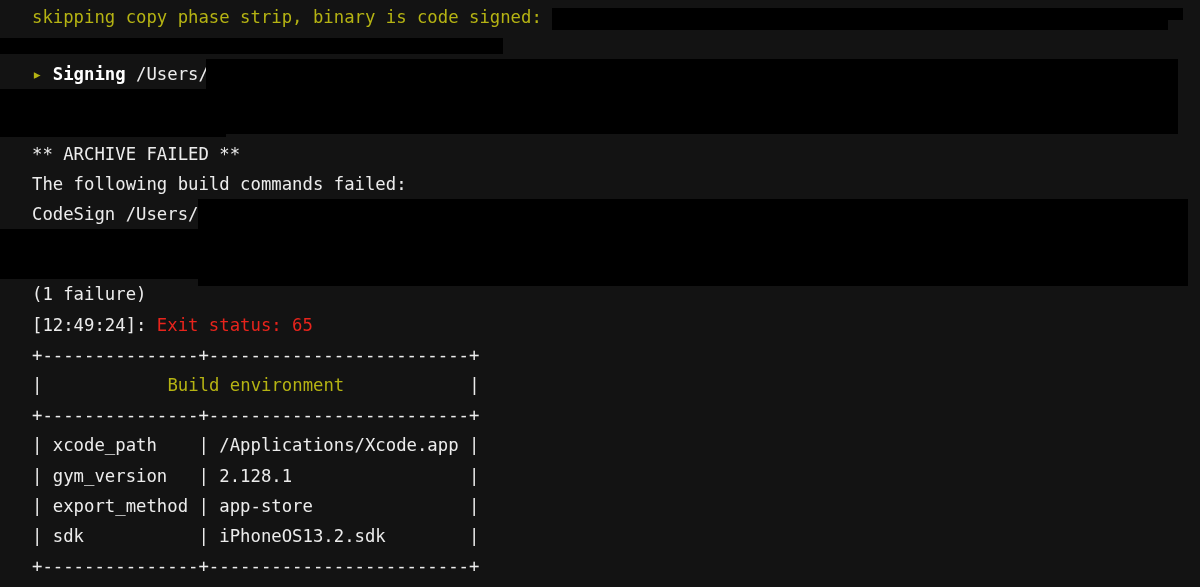 Image resolution: width=1200 pixels, height=587 pixels. I want to click on log-text: | xcode_path | /Applications/Xcode.app |, so click(256, 446).